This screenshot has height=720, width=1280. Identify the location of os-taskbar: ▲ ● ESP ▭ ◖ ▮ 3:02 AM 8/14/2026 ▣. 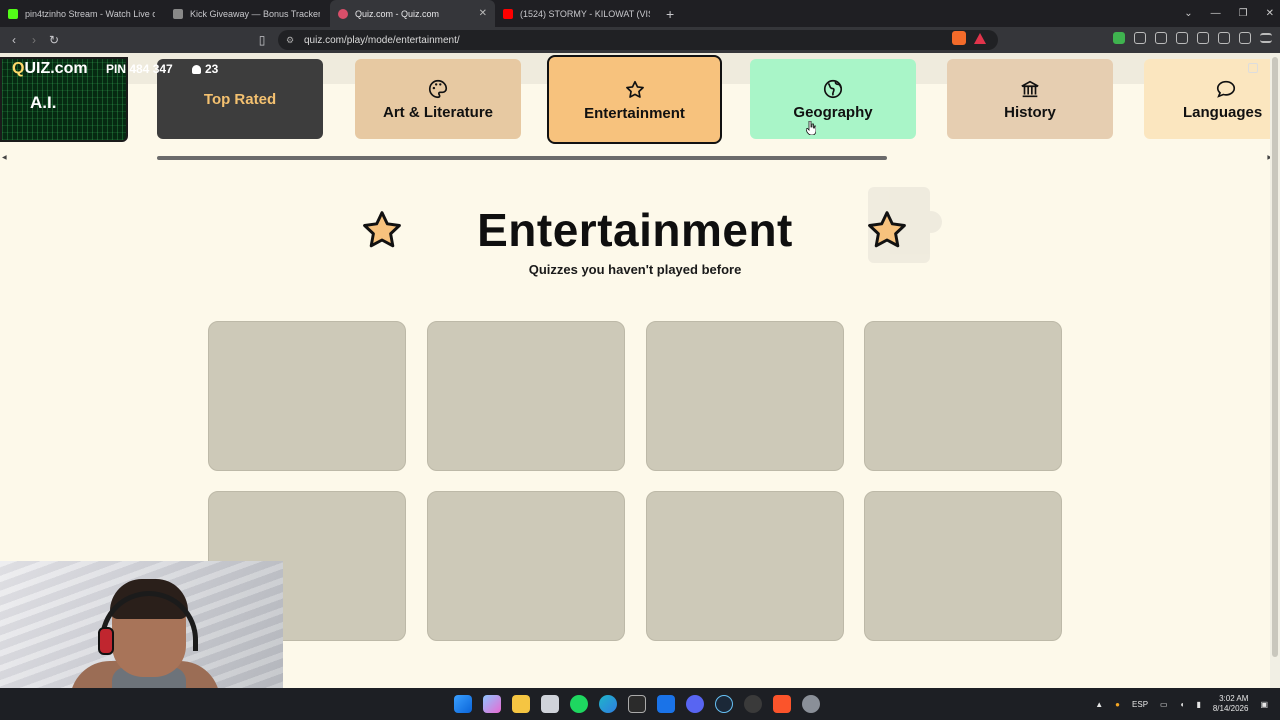
(640, 704).